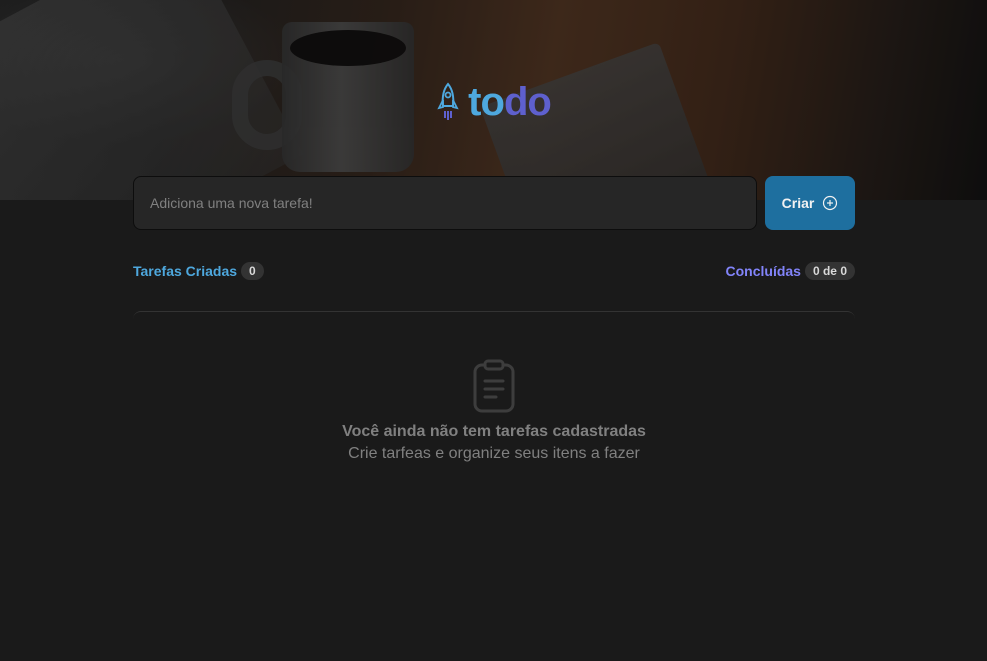 This screenshot has width=987, height=661. I want to click on app-logo: todo, so click(493, 102).